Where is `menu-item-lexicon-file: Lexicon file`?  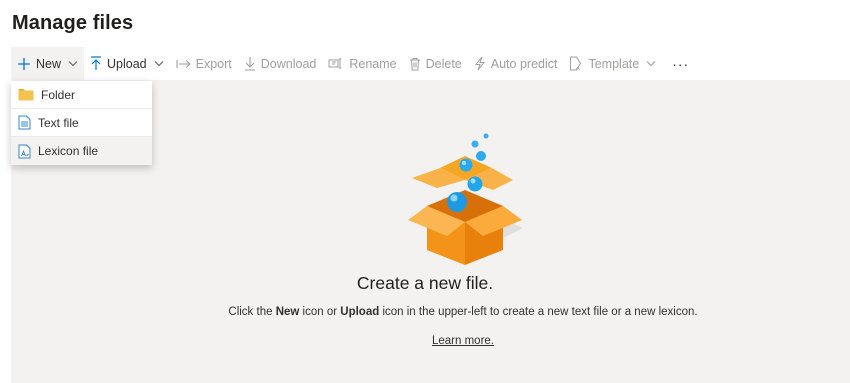 menu-item-lexicon-file: Lexicon file is located at coordinates (81, 151).